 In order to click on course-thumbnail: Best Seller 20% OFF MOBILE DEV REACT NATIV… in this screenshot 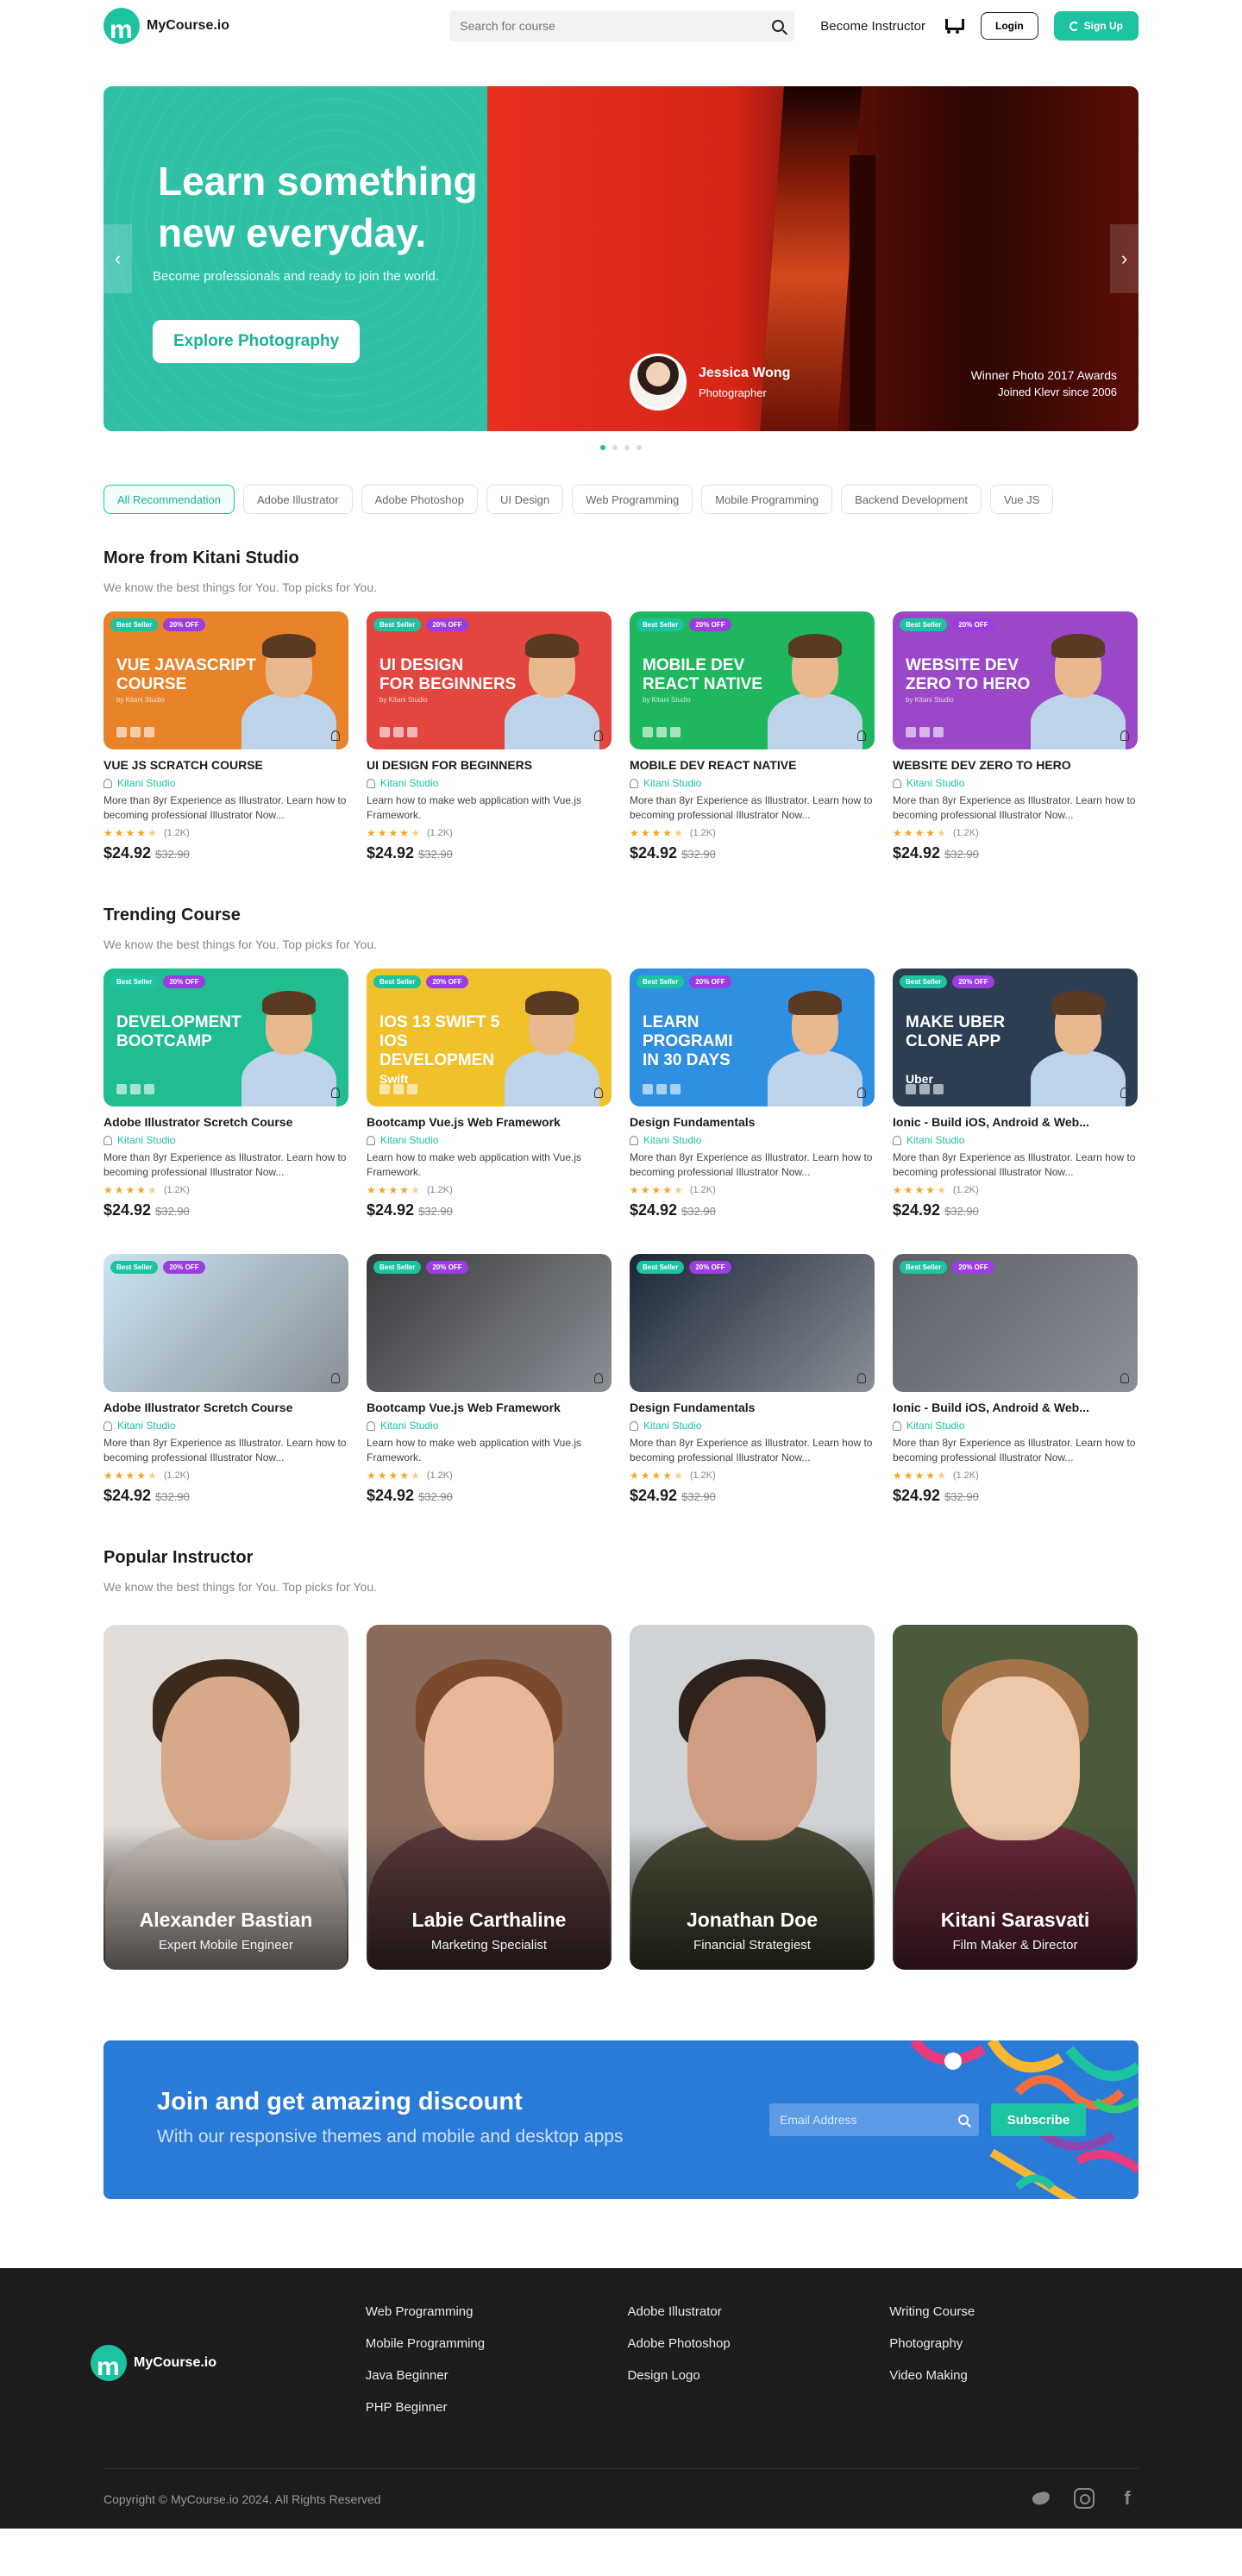, I will do `click(753, 680)`.